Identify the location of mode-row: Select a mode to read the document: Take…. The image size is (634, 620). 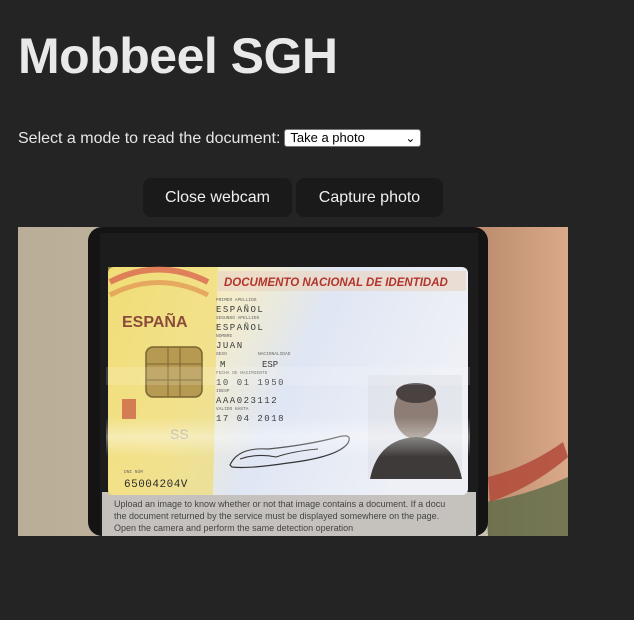
(220, 139).